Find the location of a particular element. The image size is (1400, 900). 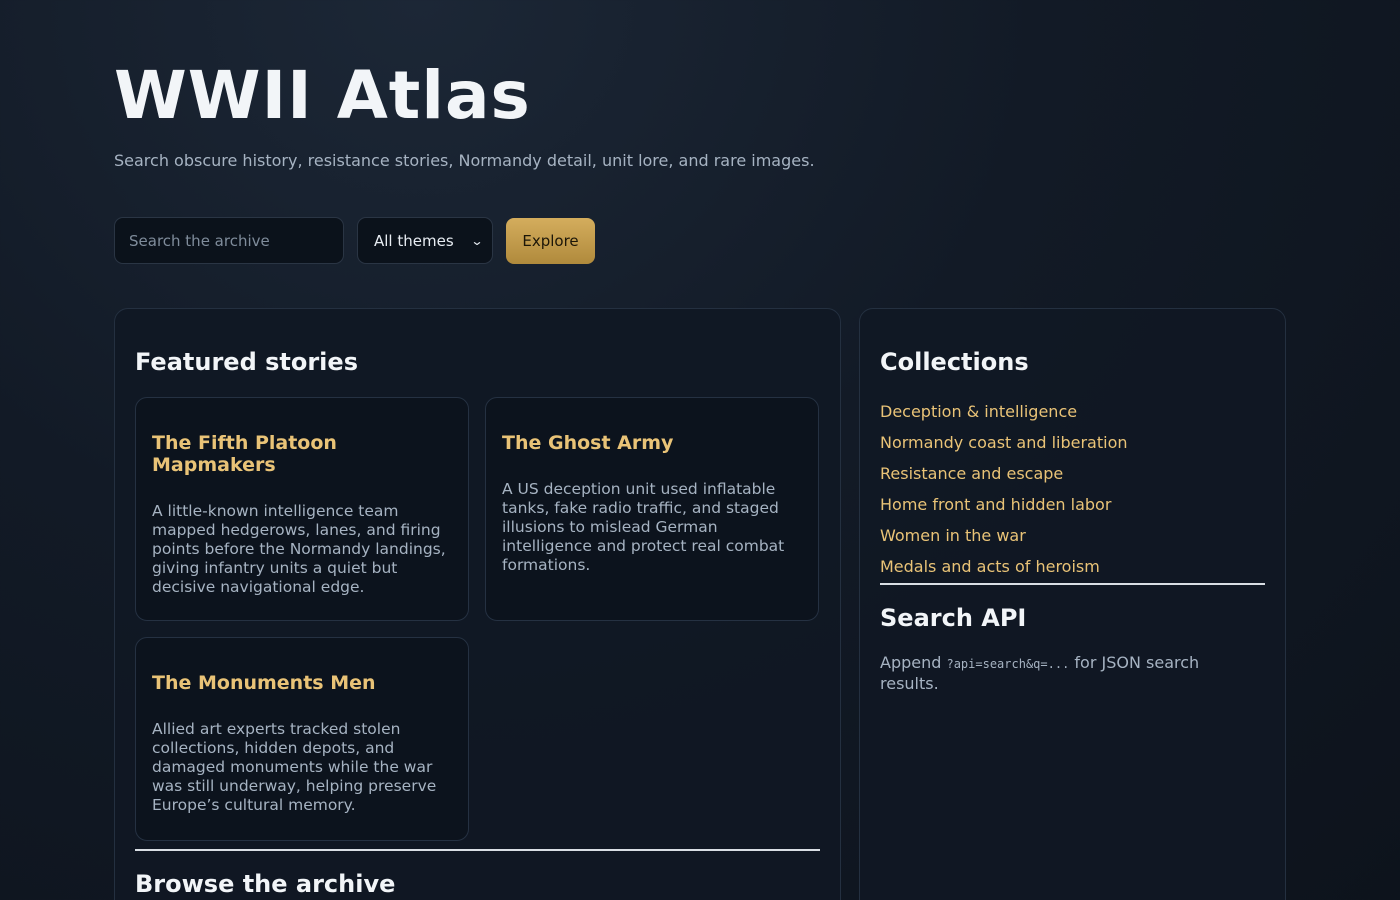

site-title: WWII Atlas is located at coordinates (322, 95).